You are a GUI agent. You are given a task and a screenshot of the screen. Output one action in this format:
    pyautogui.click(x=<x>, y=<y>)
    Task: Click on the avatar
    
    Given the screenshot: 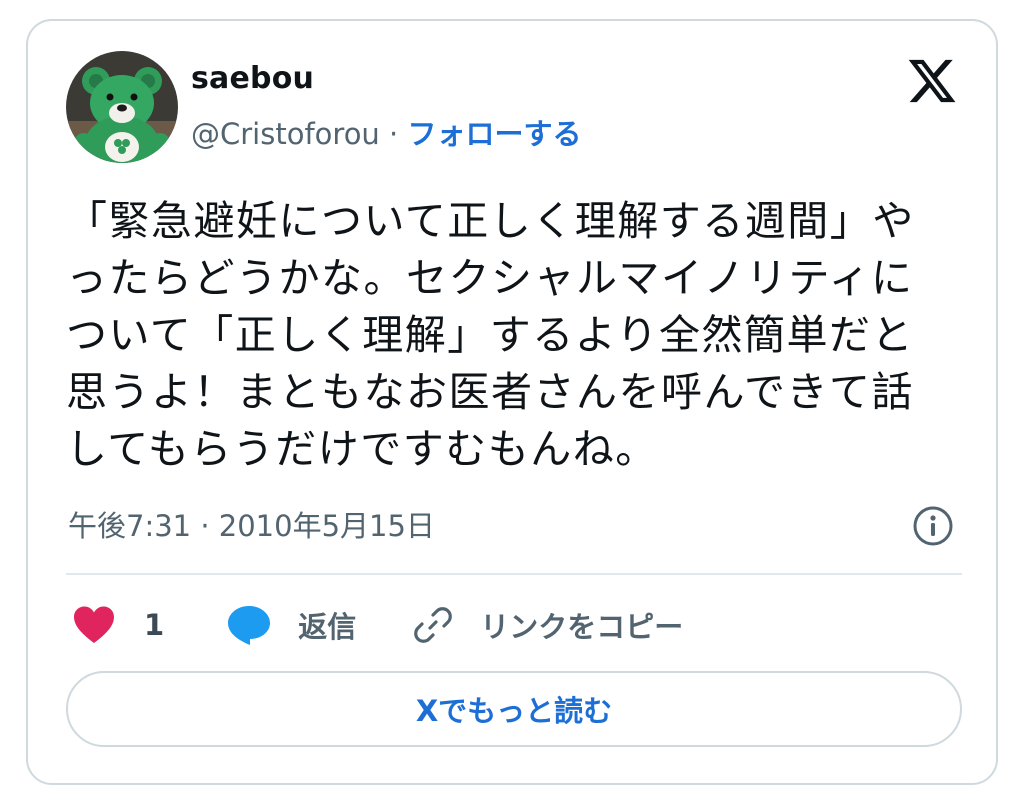 What is the action you would take?
    pyautogui.click(x=122, y=107)
    